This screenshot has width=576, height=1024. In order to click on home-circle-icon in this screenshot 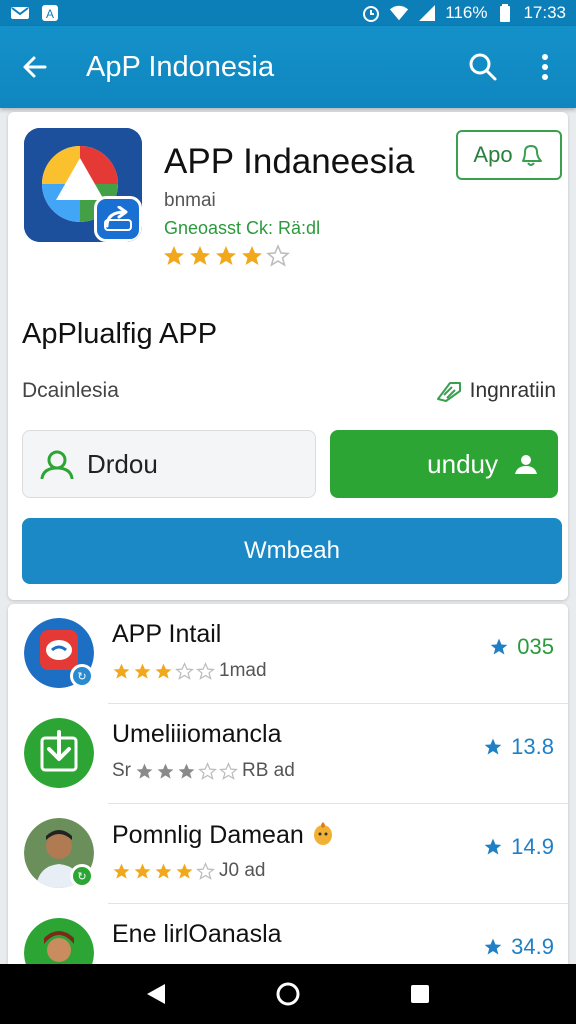, I will do `click(288, 994)`.